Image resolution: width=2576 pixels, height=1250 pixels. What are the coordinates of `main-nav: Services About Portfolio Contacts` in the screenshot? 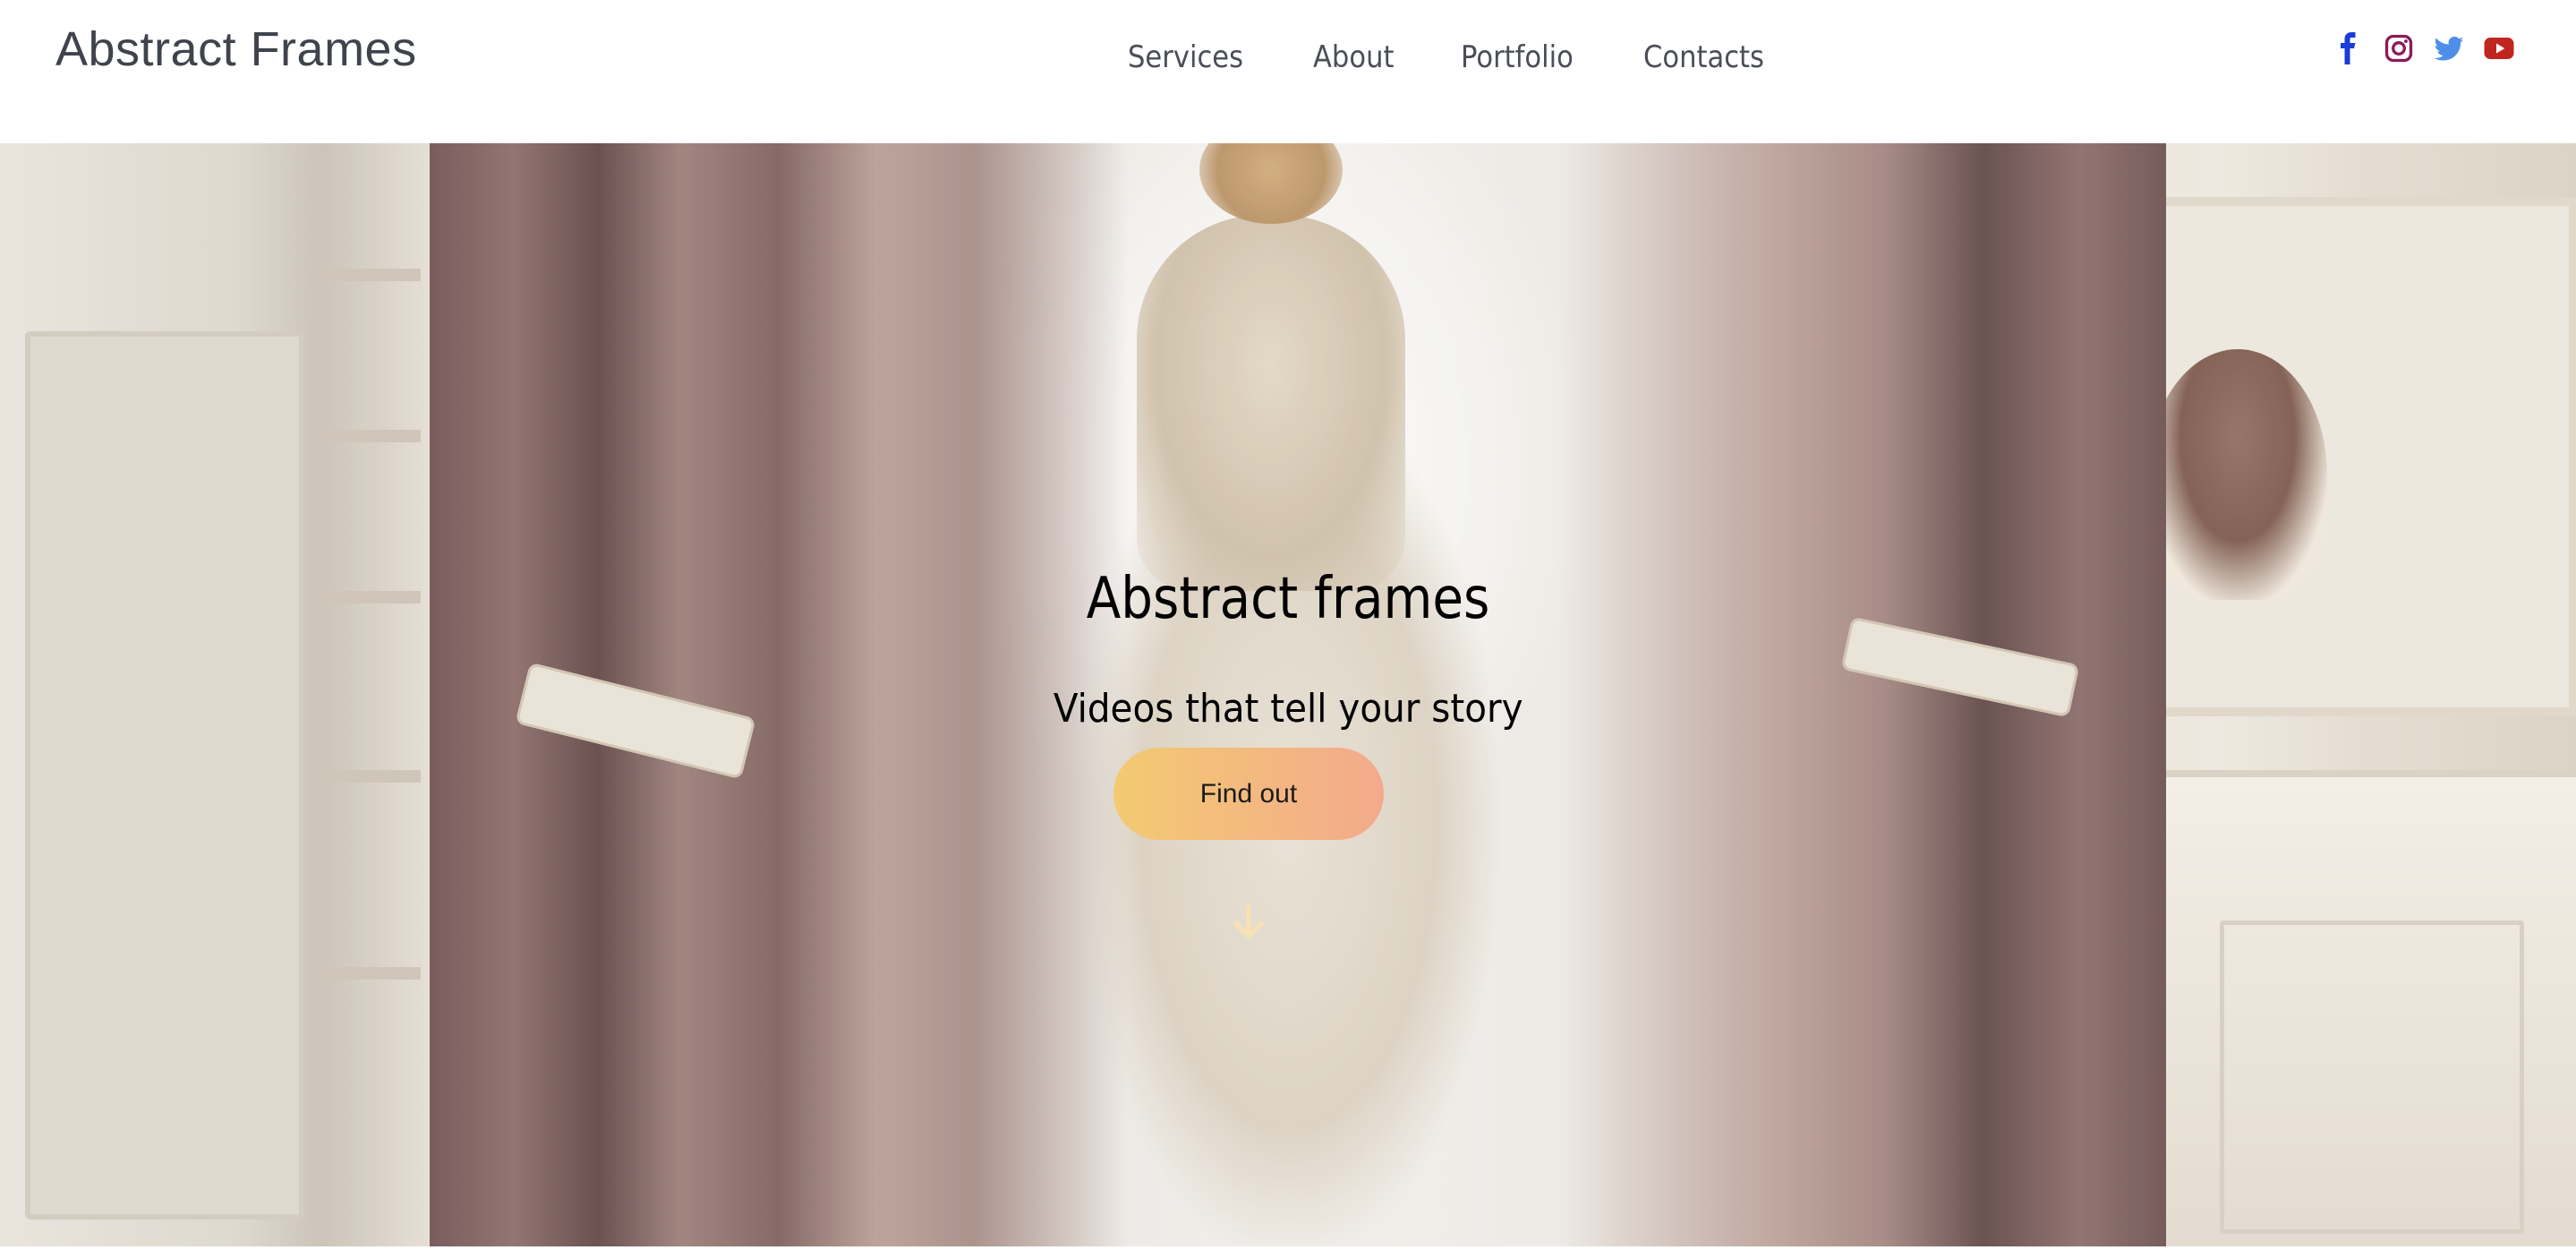 It's located at (1453, 61).